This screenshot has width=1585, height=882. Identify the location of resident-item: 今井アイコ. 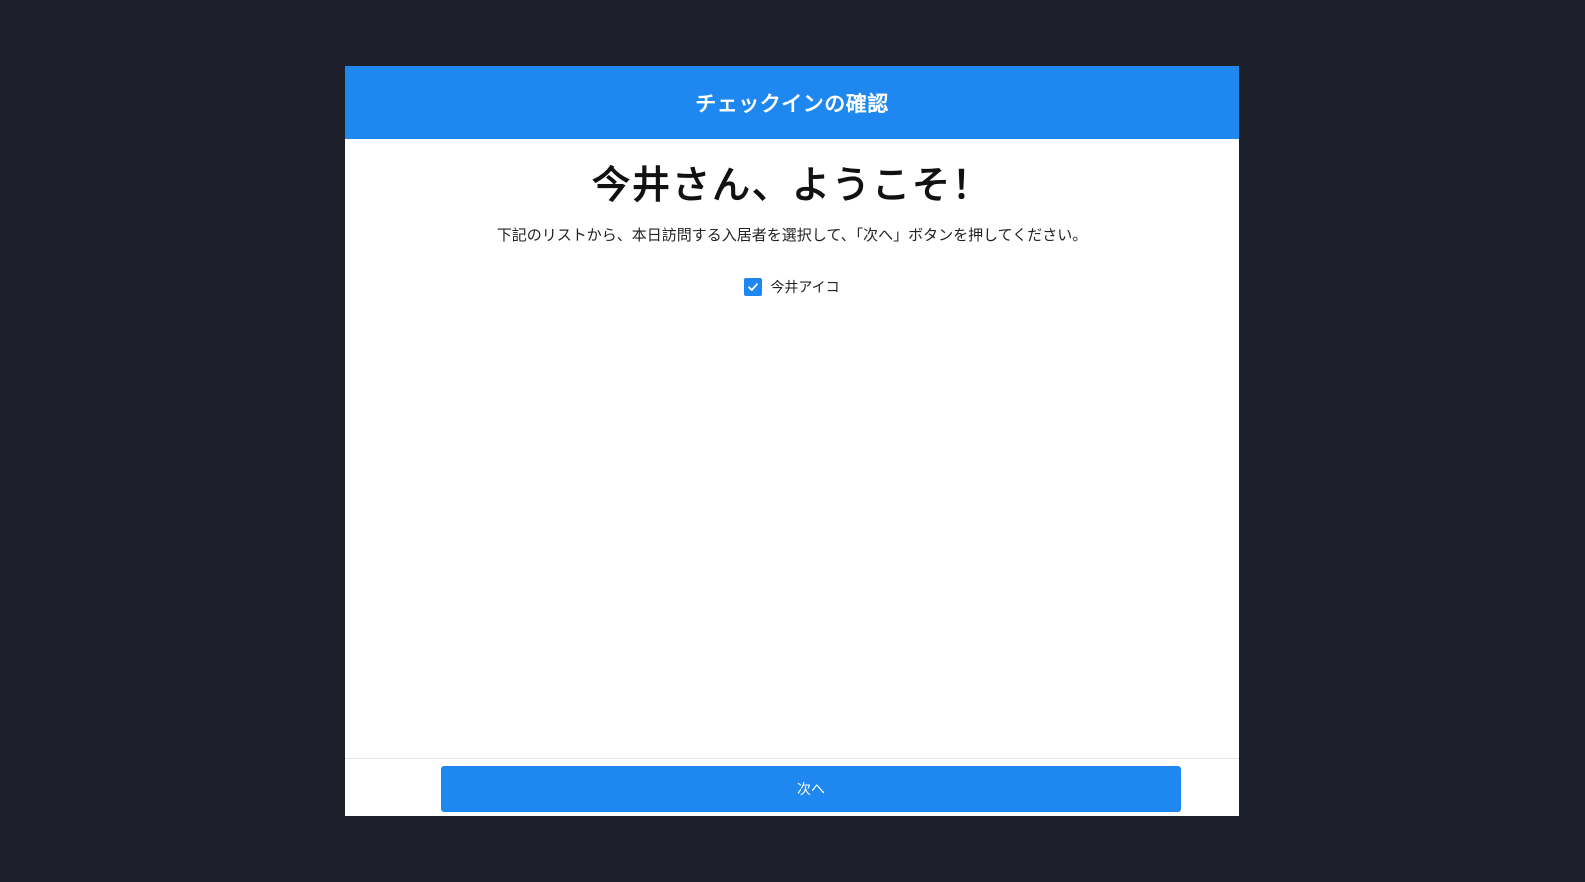
(792, 287).